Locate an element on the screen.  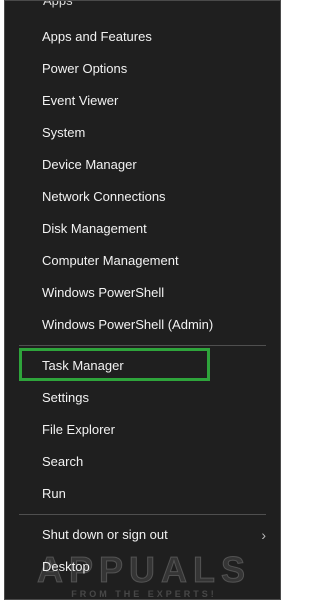
menu-item-label: Desktop is located at coordinates (66, 566).